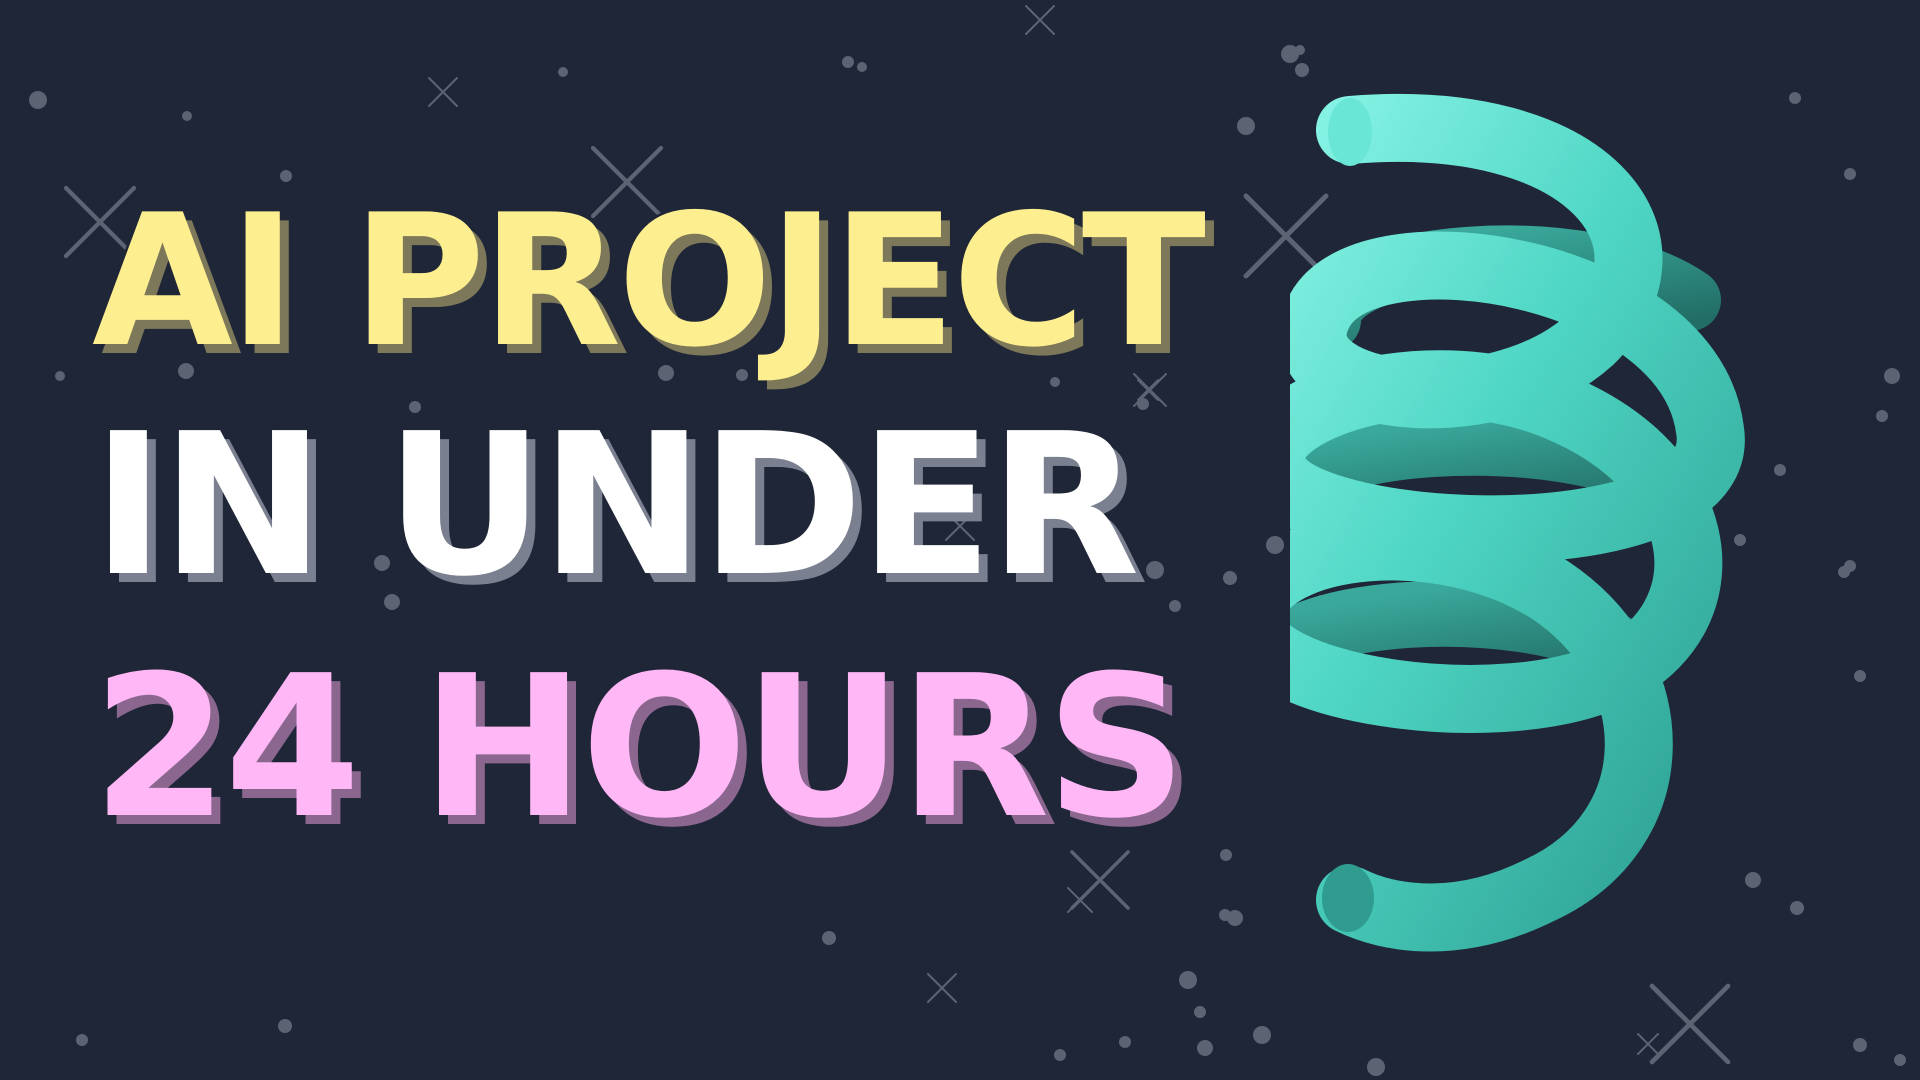  What do you see at coordinates (1350, 132) in the screenshot?
I see `coil-end-cap-top` at bounding box center [1350, 132].